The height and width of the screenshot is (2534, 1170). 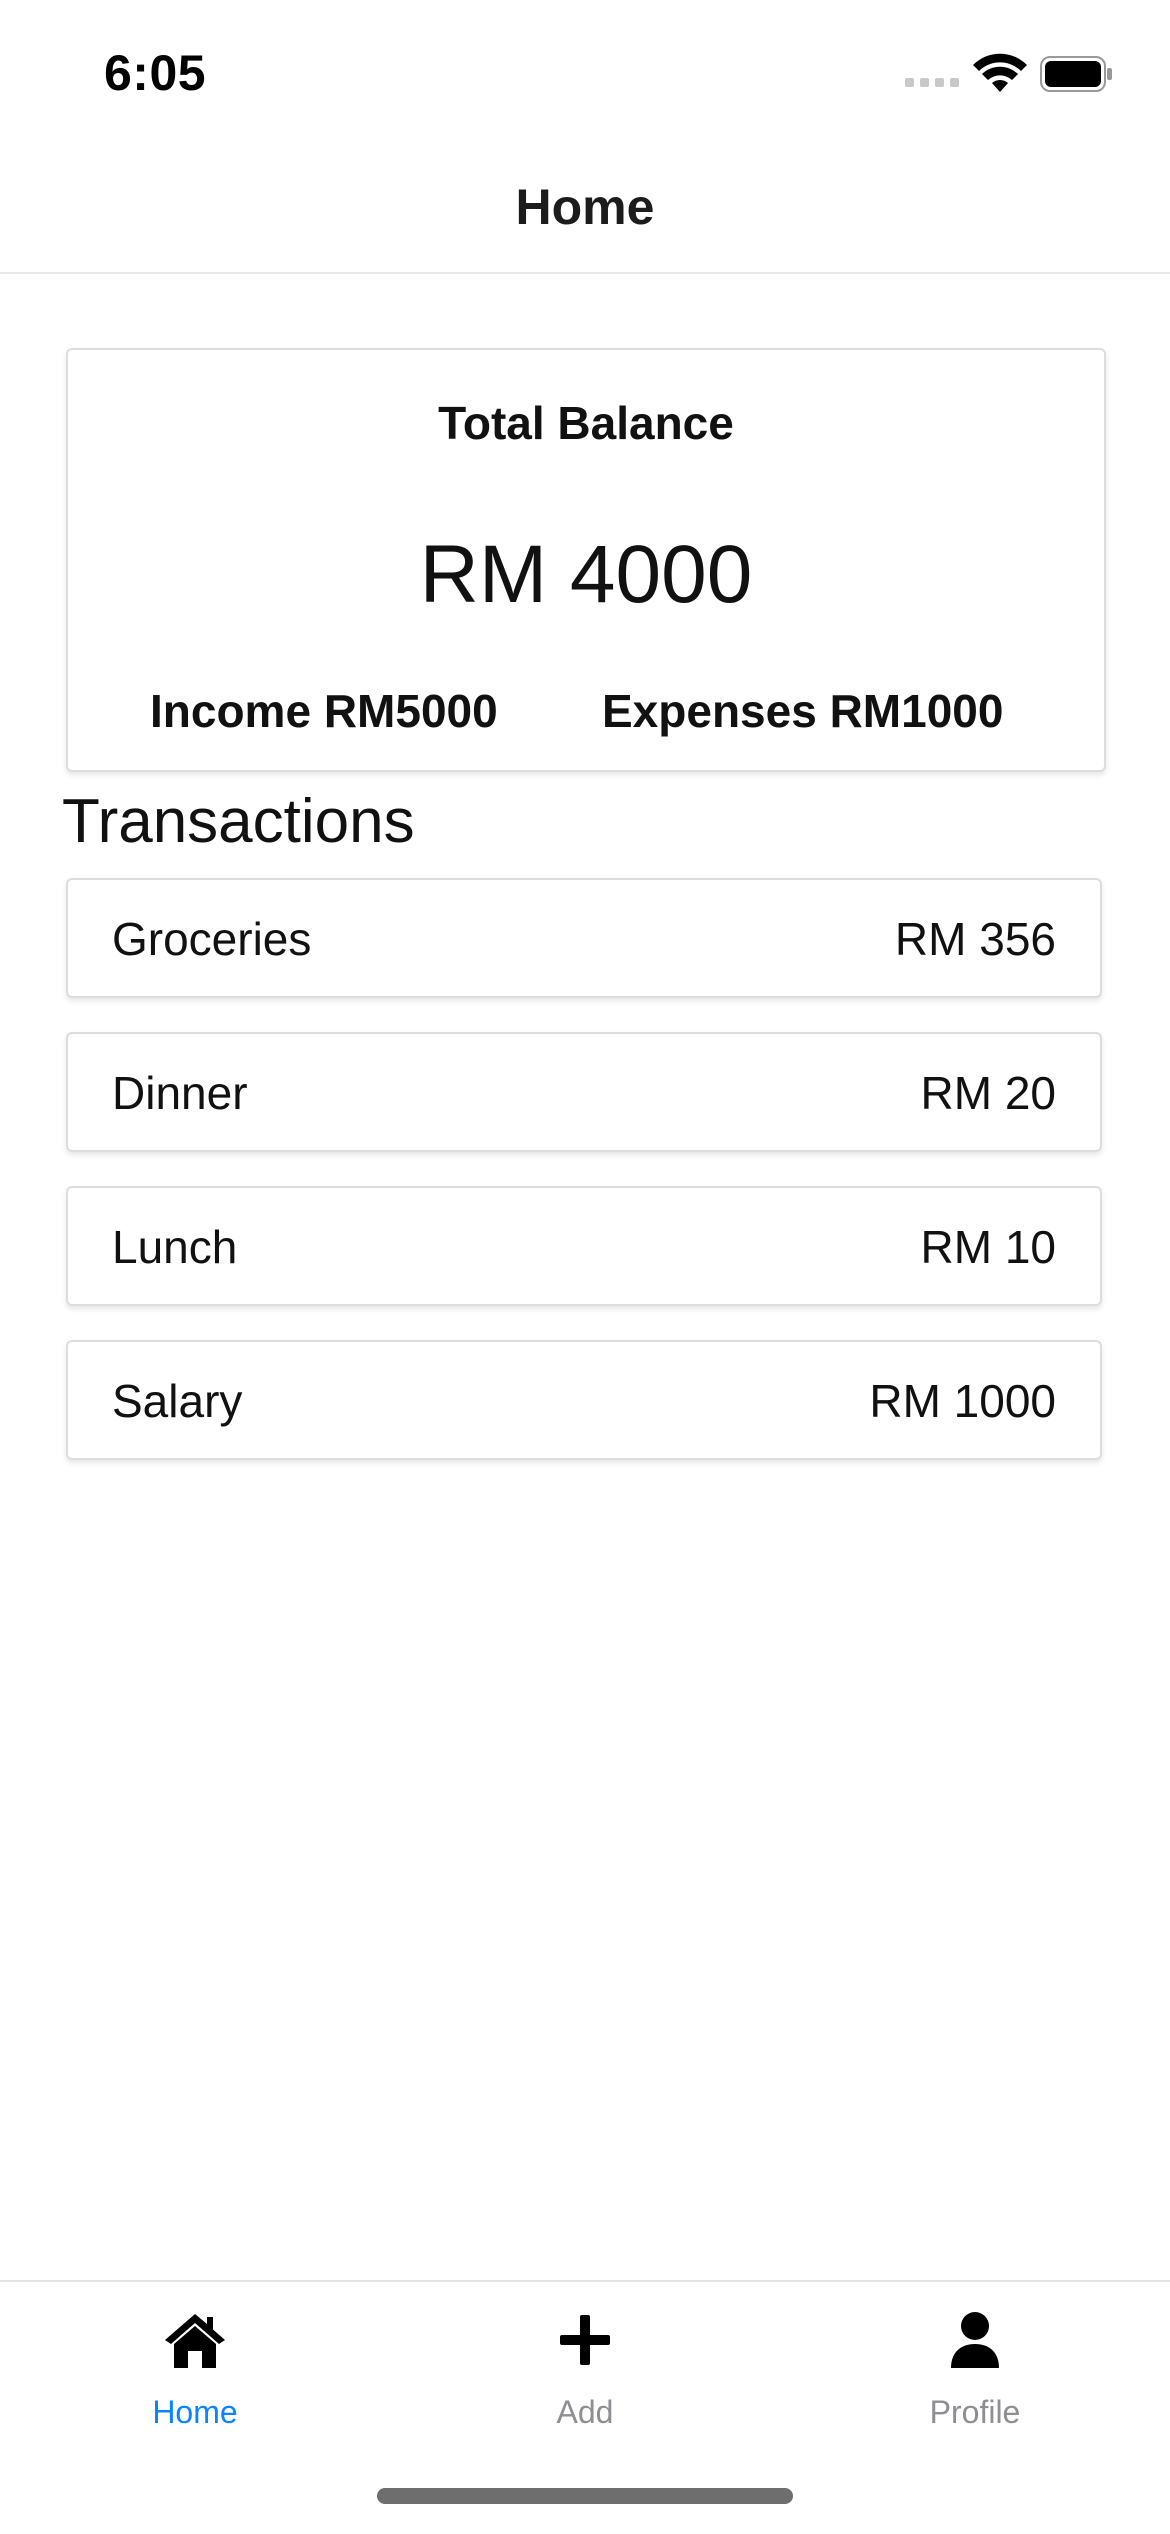 What do you see at coordinates (324, 711) in the screenshot?
I see `income-summary: Income RM5000` at bounding box center [324, 711].